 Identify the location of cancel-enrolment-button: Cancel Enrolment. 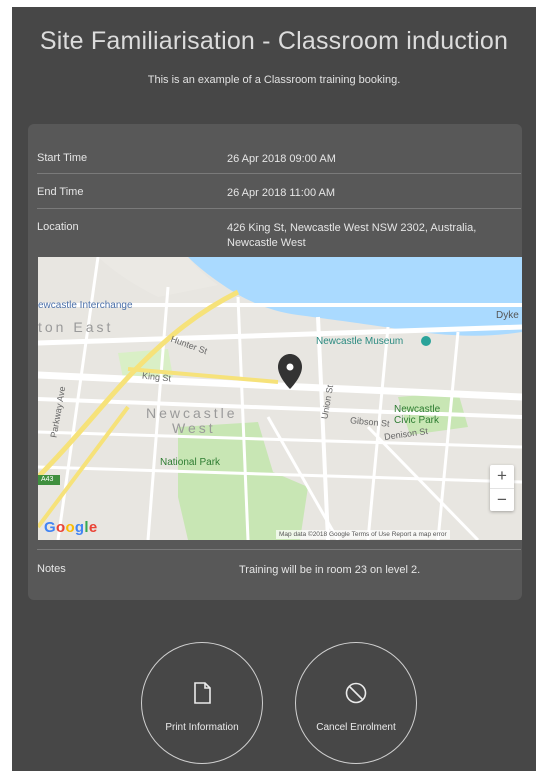
(356, 703).